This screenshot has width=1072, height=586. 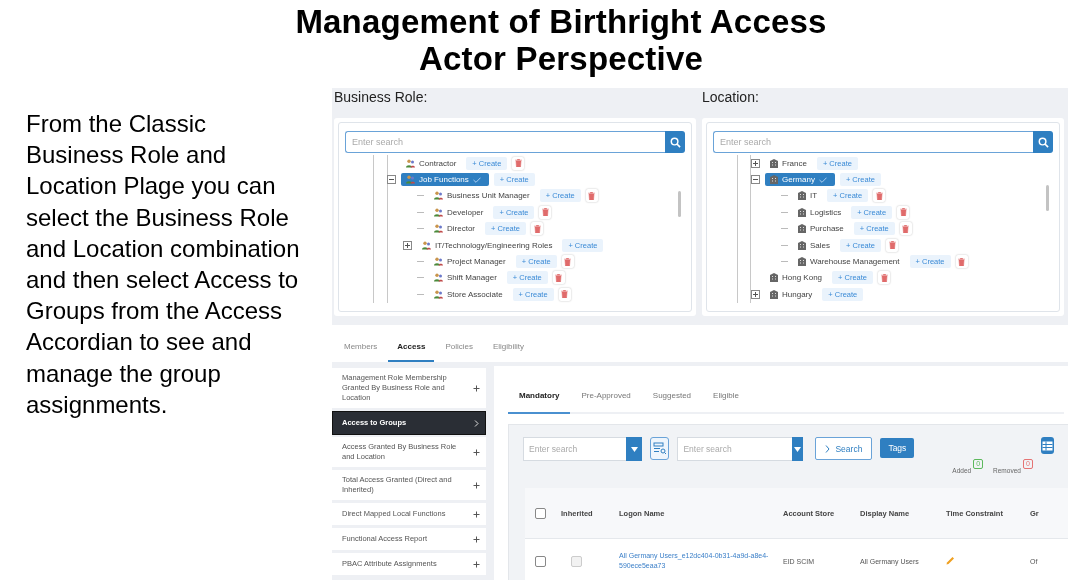 What do you see at coordinates (381, 97) in the screenshot?
I see `field-label: Business Role:` at bounding box center [381, 97].